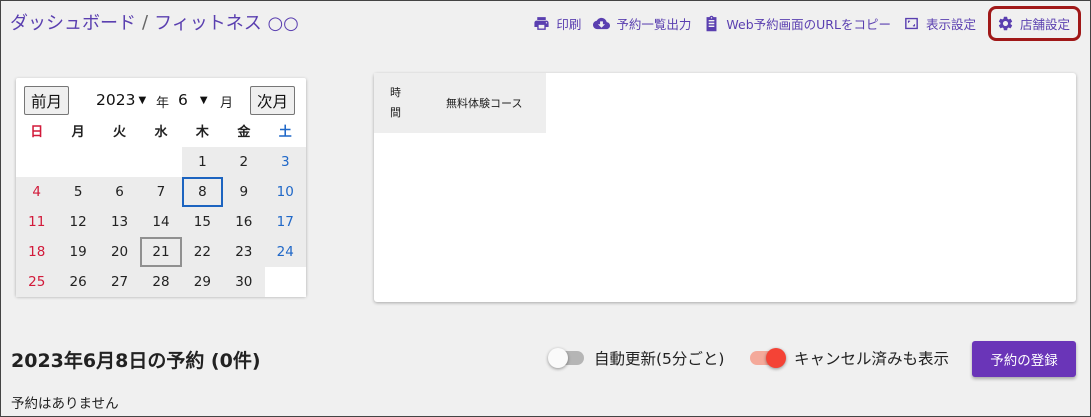 The image size is (1091, 417). I want to click on store-settings-label: 店舗設定, so click(1044, 24).